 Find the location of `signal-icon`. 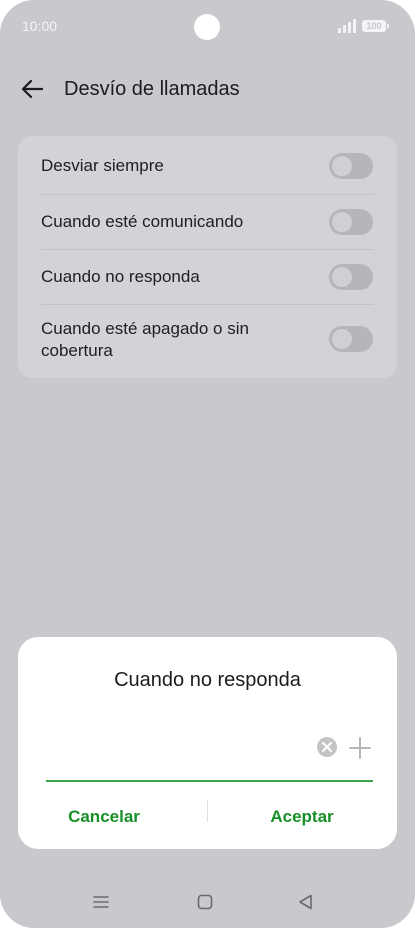

signal-icon is located at coordinates (347, 26).